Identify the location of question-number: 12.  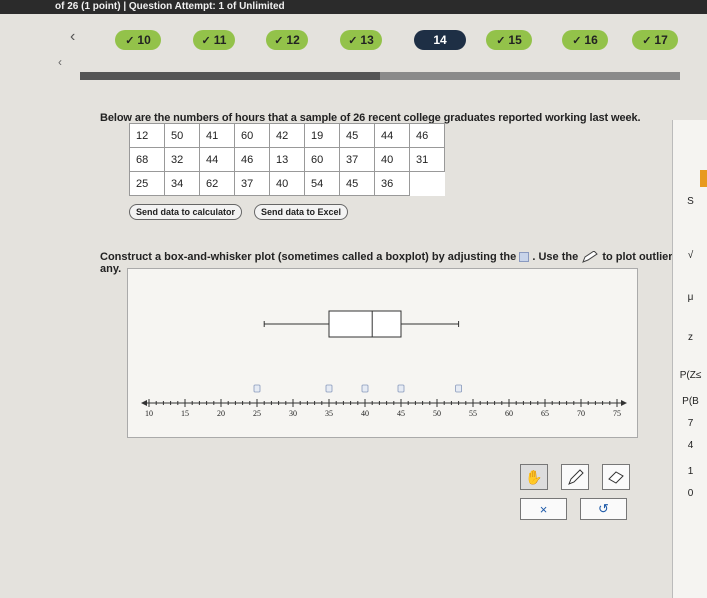
(293, 40).